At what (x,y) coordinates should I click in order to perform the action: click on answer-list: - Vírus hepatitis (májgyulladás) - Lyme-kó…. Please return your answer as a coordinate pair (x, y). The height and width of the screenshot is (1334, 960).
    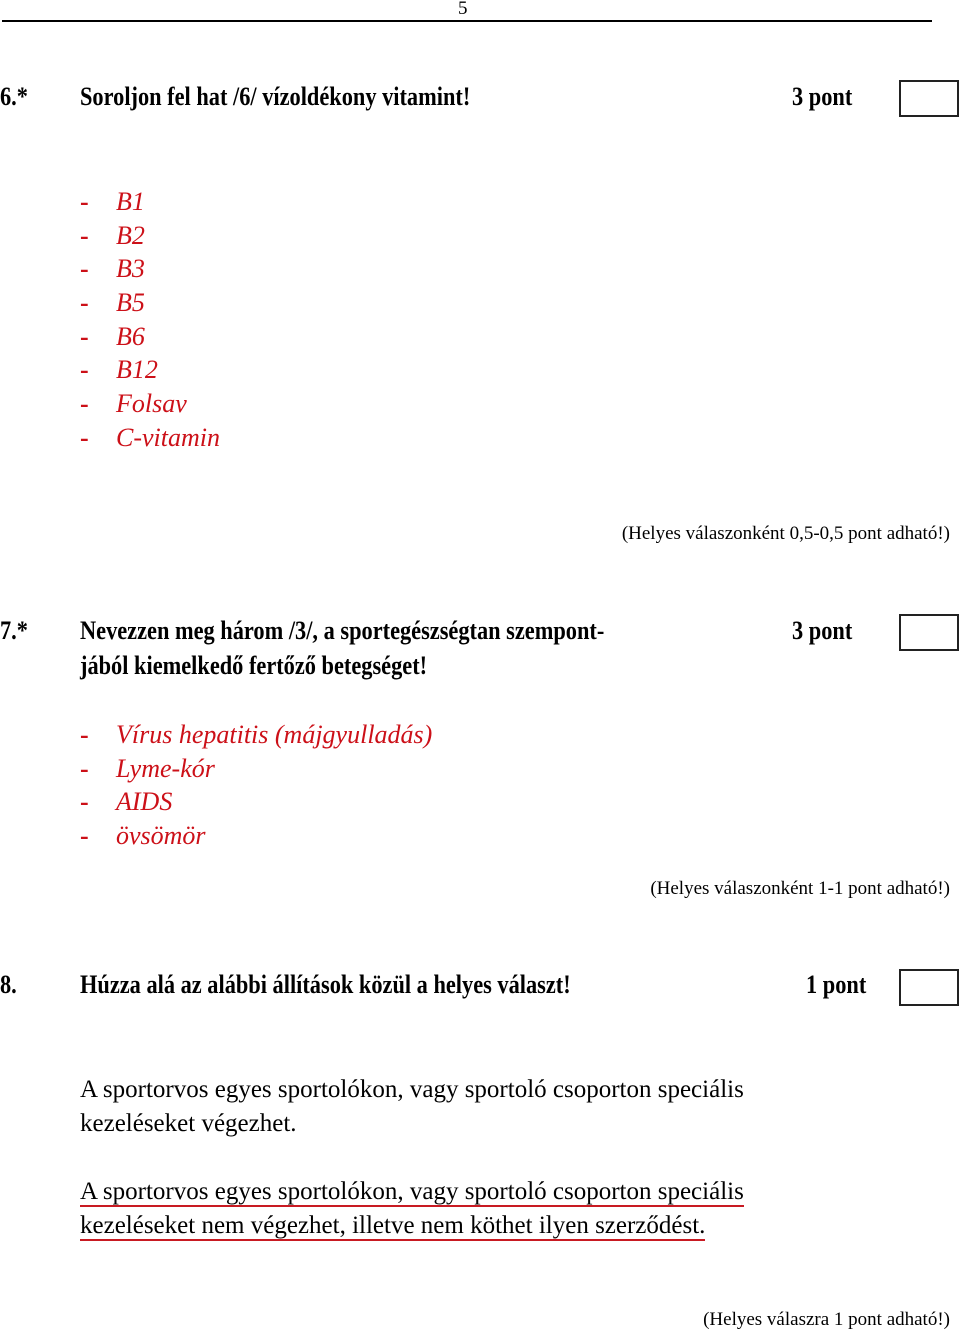
    Looking at the image, I should click on (256, 785).